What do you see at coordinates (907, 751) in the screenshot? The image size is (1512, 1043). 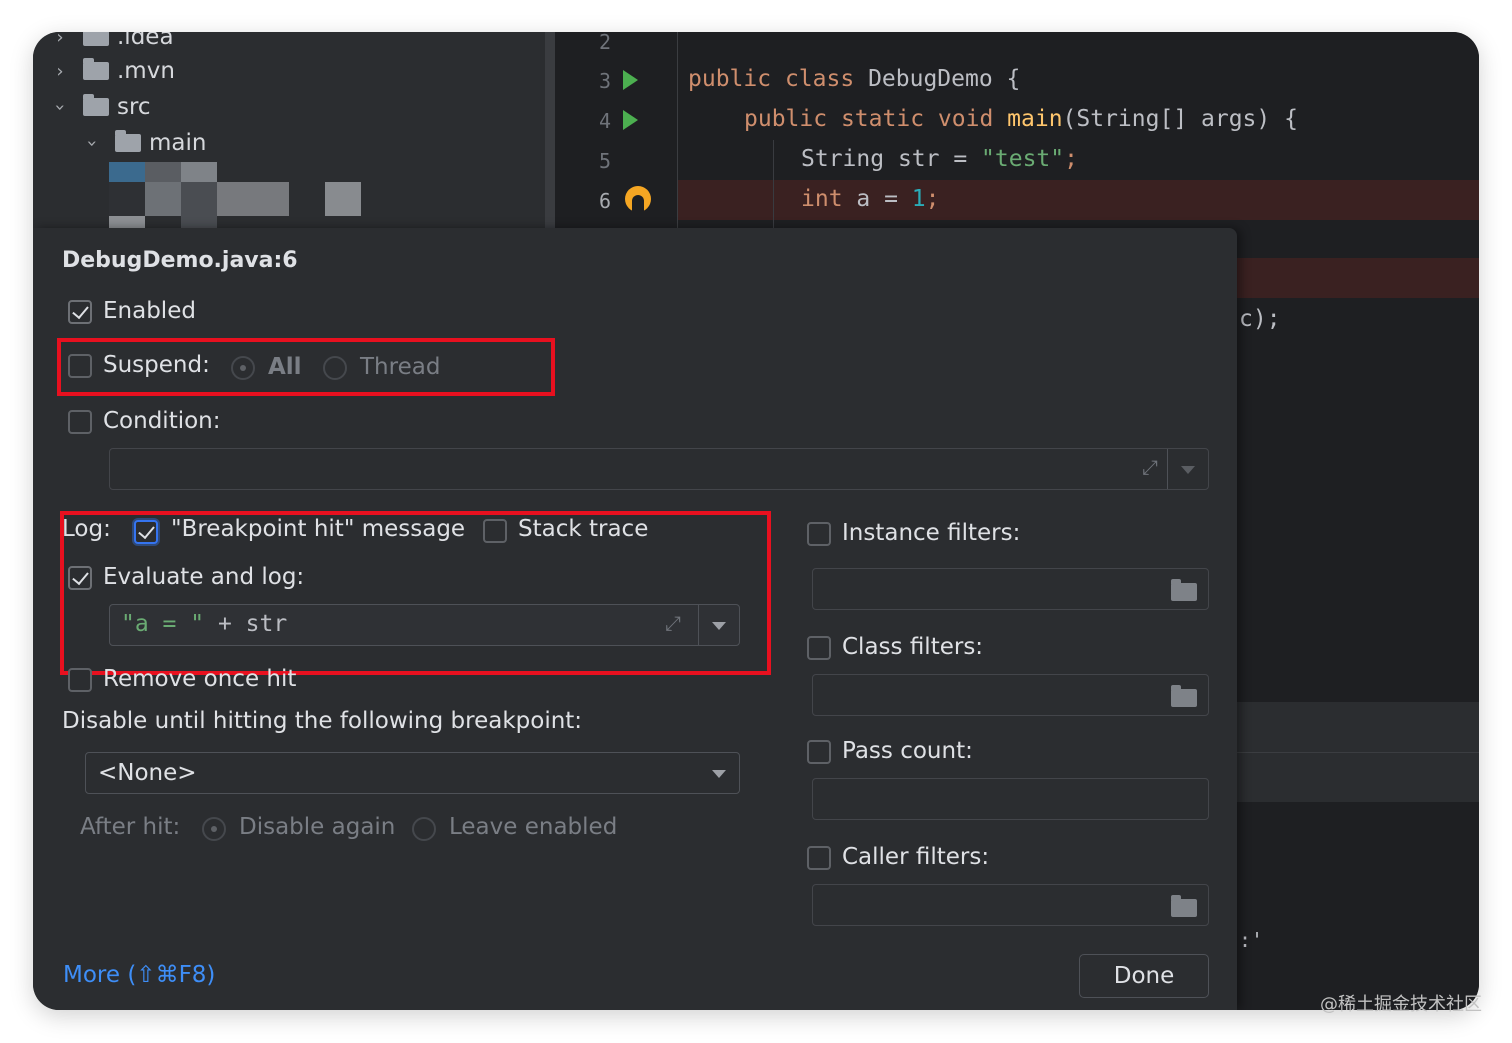 I see `pass-count-label: Pass count:` at bounding box center [907, 751].